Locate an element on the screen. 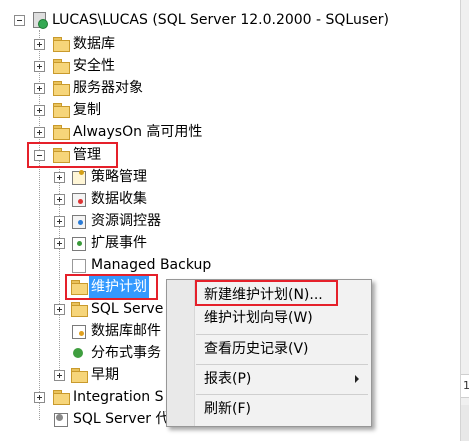 The image size is (469, 441). right-pane-fragment: 1 is located at coordinates (466, 385).